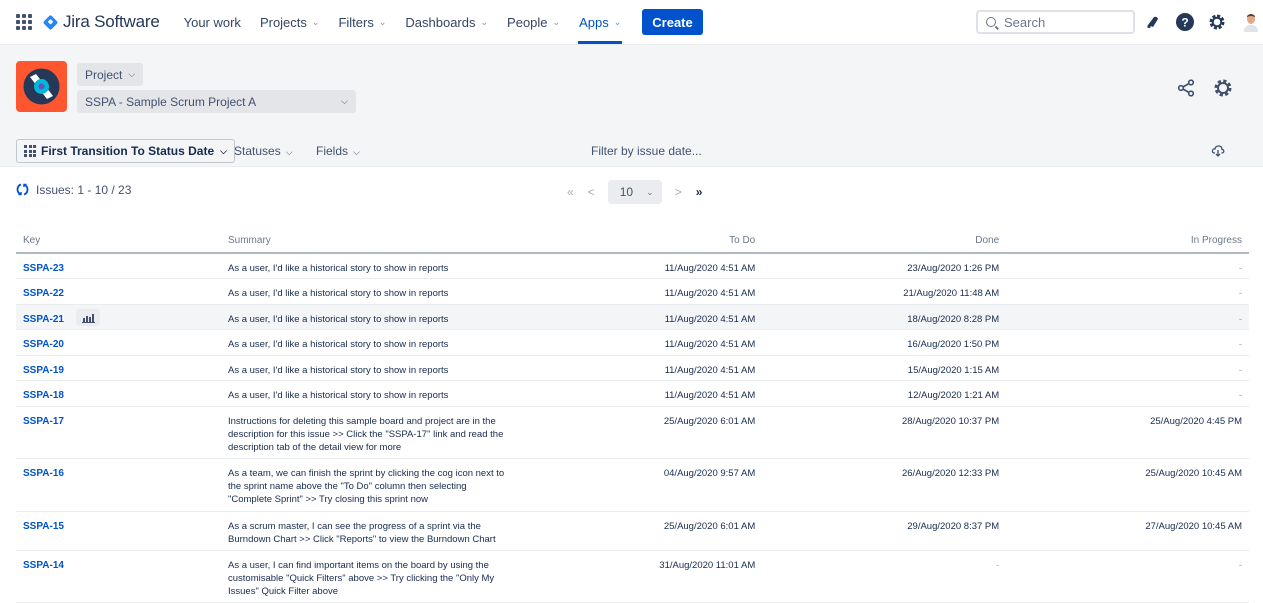 The width and height of the screenshot is (1263, 603). Describe the element at coordinates (1153, 22) in the screenshot. I see `notifications-icon` at that location.